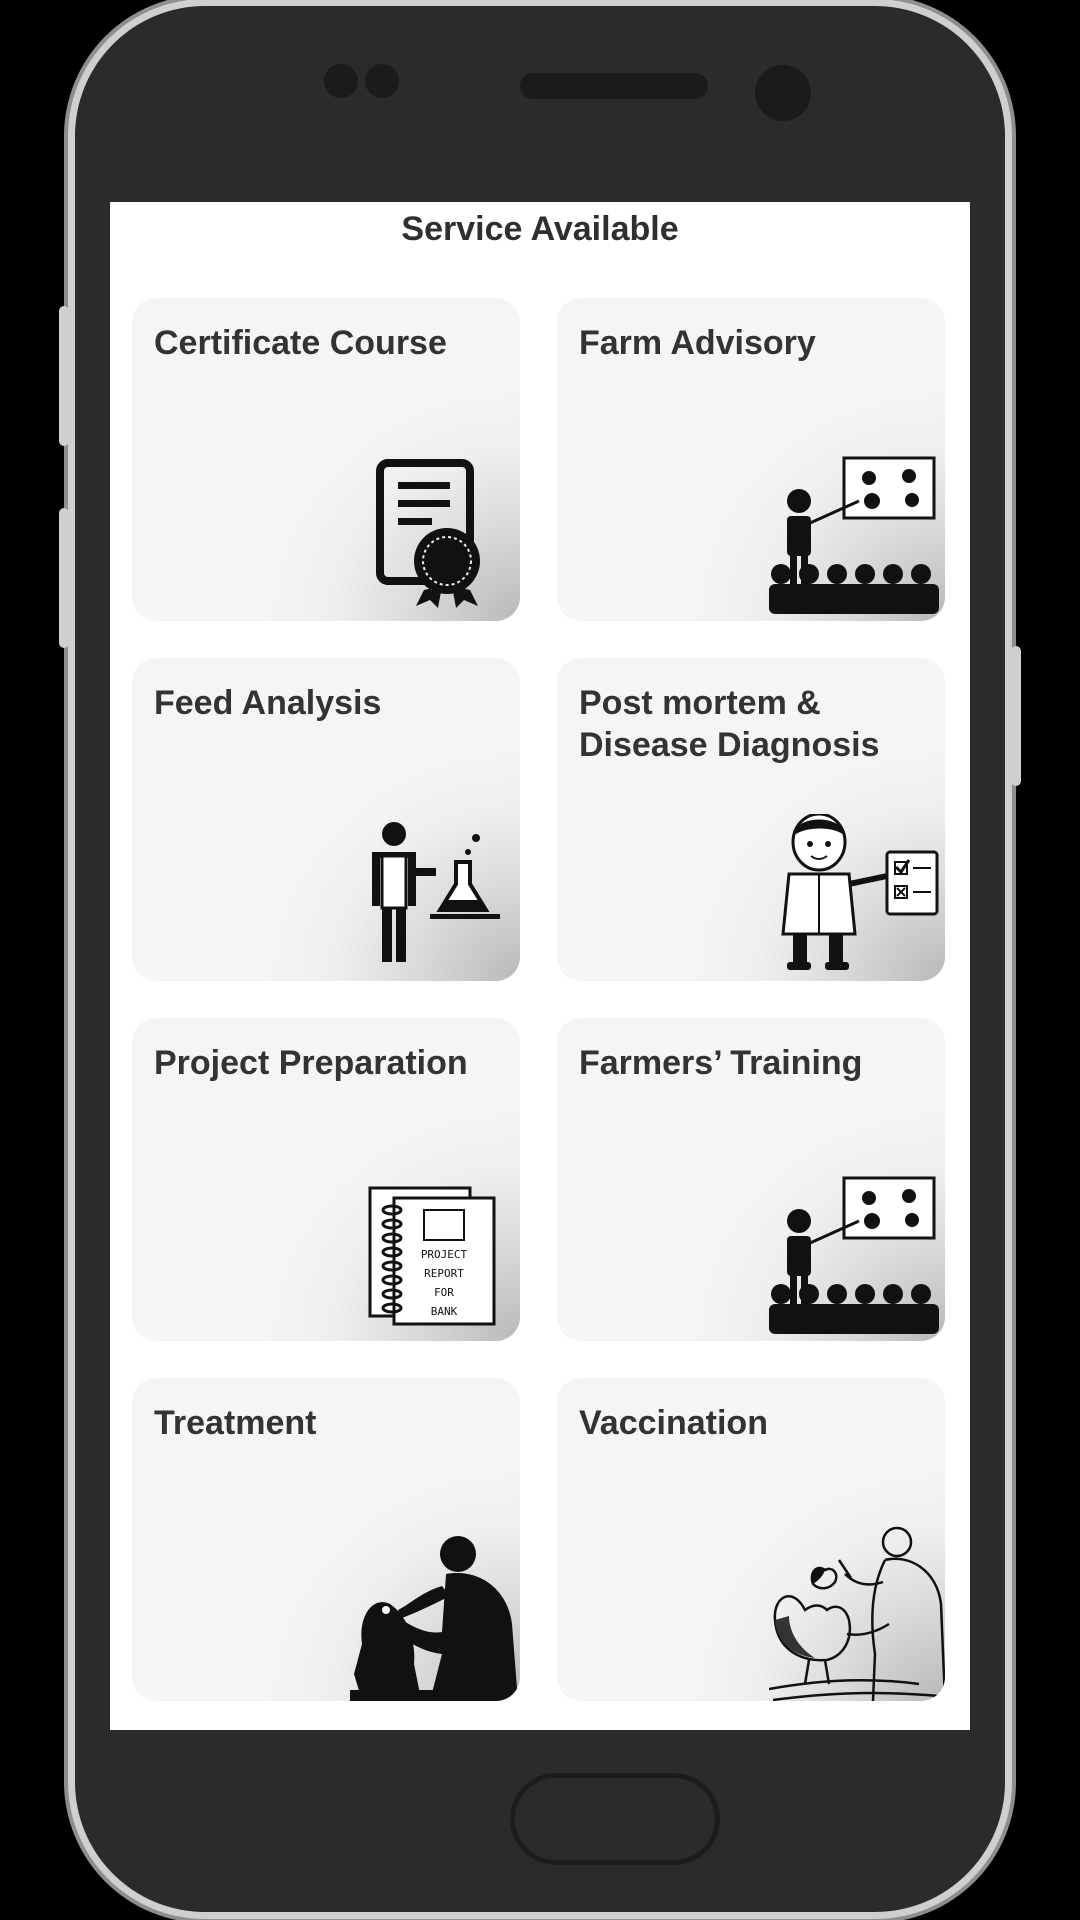  I want to click on proximity-sensor, so click(341, 81).